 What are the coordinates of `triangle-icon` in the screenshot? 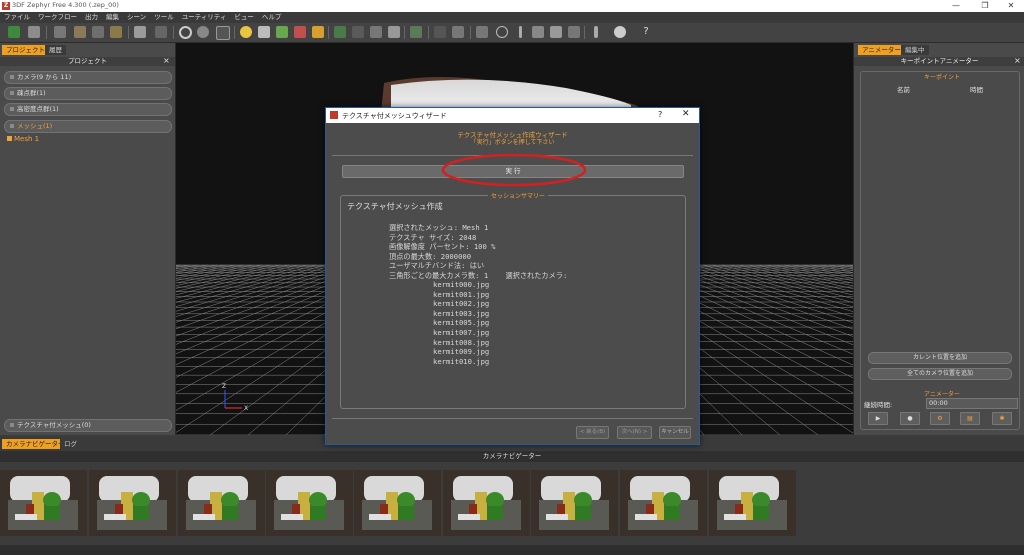 It's located at (264, 32).